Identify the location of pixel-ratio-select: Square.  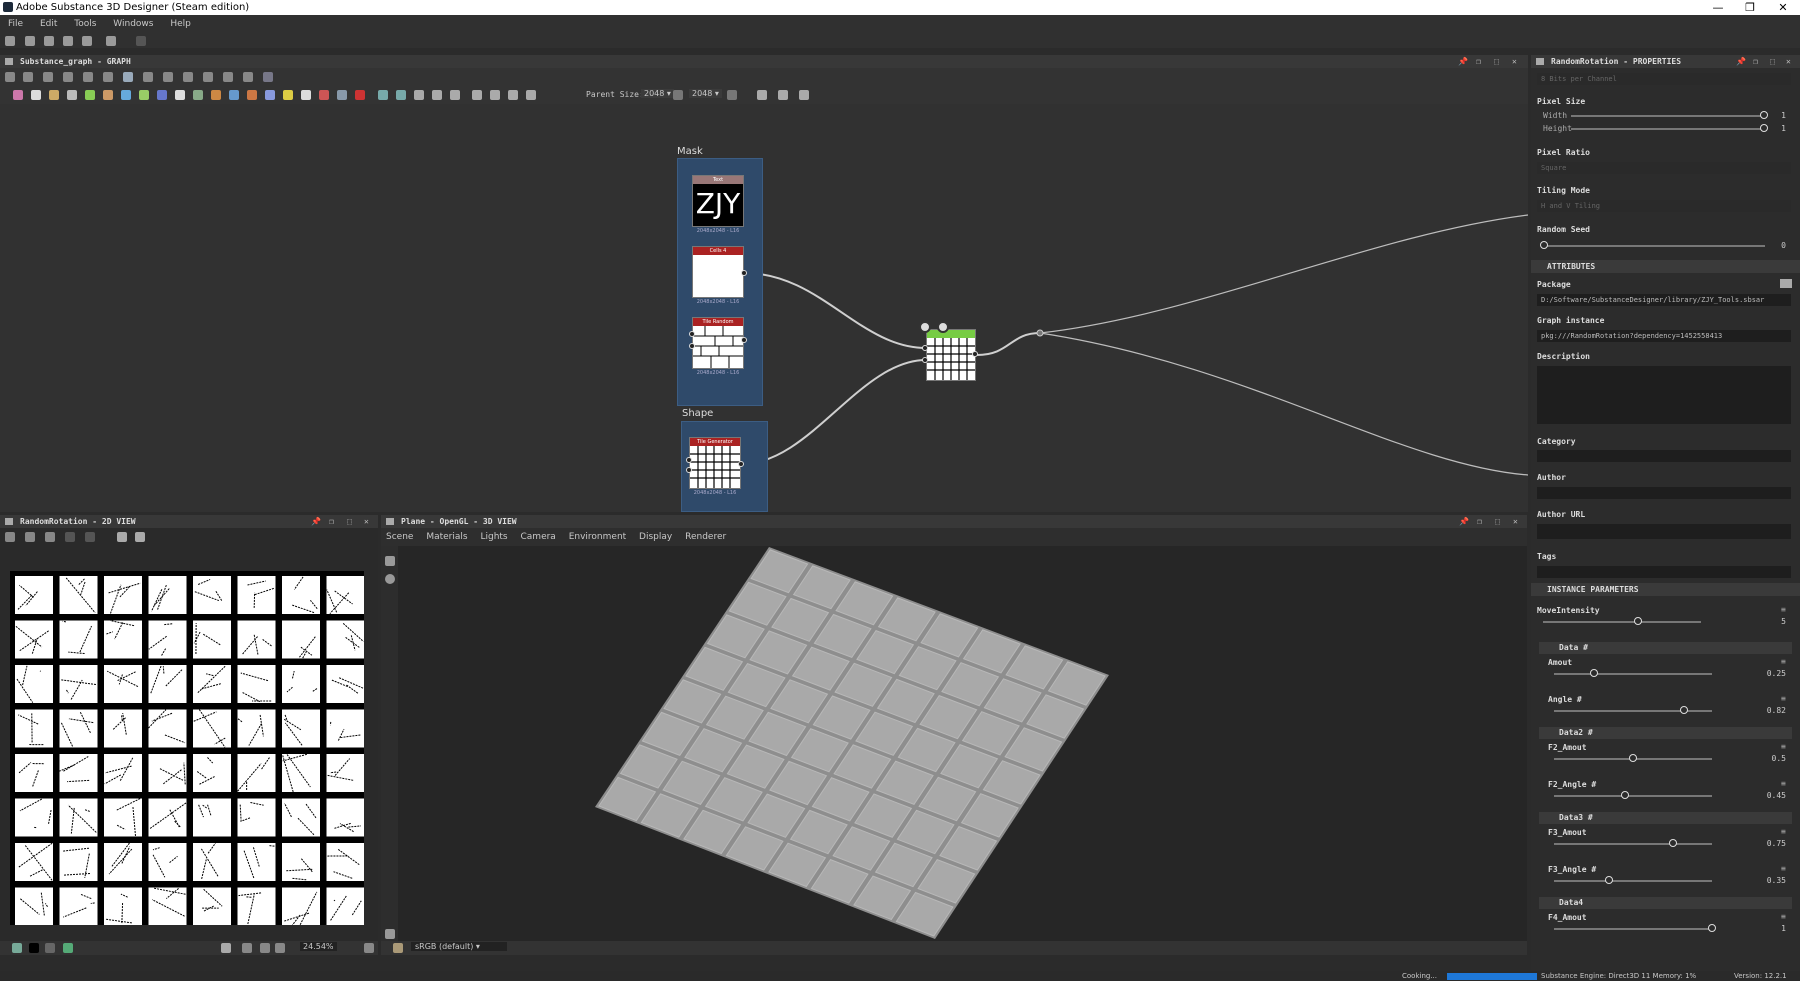
(1664, 168).